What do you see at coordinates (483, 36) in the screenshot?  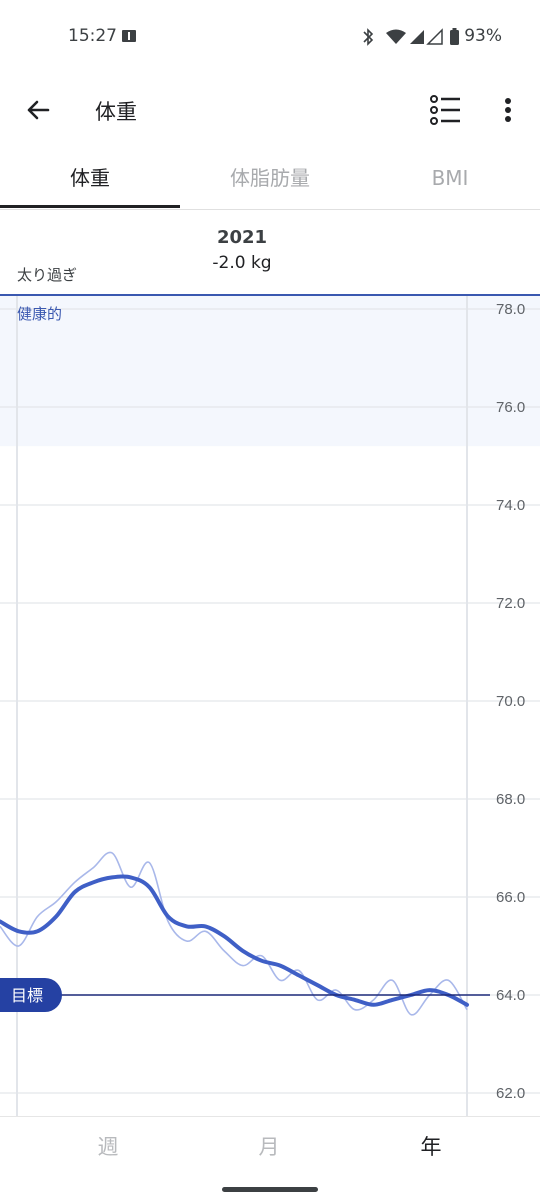 I see `battery-percent: 93%` at bounding box center [483, 36].